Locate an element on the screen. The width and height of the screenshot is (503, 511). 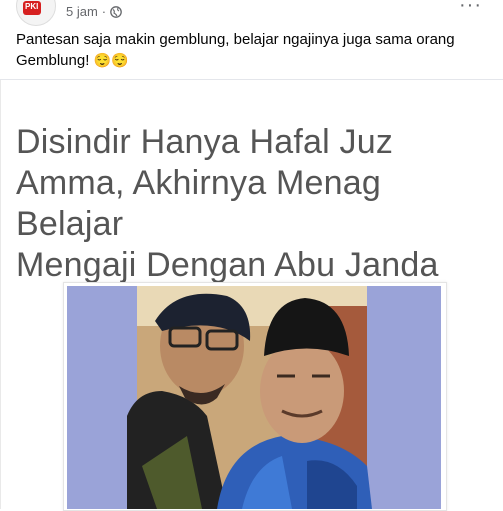
avatar-badge-text: PKI is located at coordinates (32, 6).